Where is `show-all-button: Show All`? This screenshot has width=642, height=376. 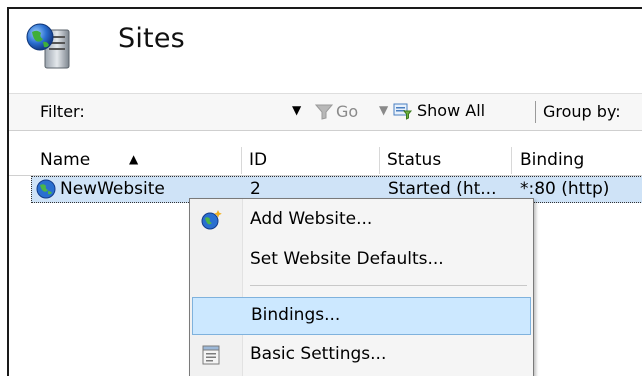 show-all-button: Show All is located at coordinates (439, 110).